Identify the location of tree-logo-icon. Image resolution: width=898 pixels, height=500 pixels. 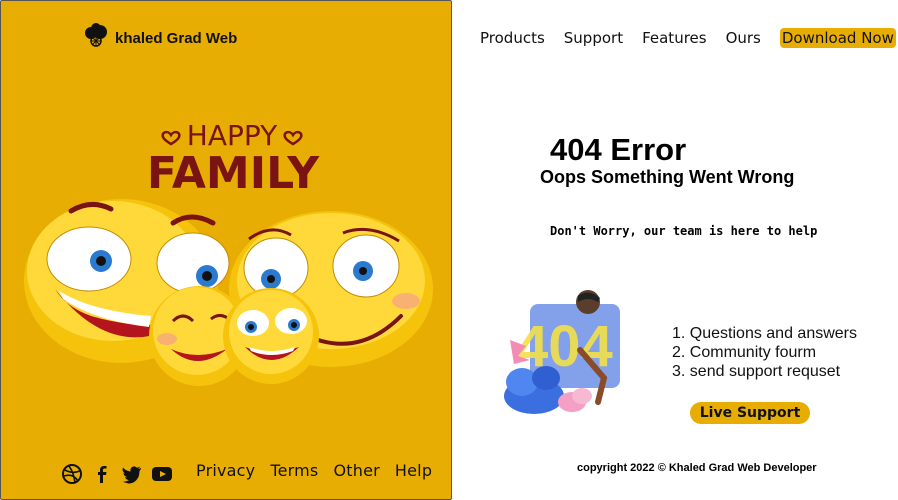
(96, 35).